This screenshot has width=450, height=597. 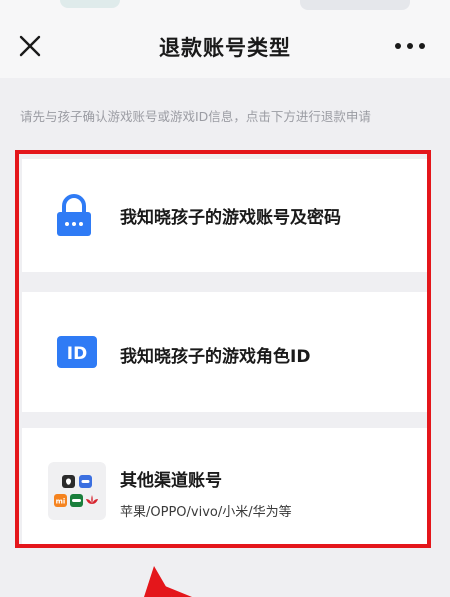 What do you see at coordinates (195, 116) in the screenshot?
I see `instruction-text: 请先与孩子确认游戏账号或游戏ID信息，点击下方进行退款申请` at bounding box center [195, 116].